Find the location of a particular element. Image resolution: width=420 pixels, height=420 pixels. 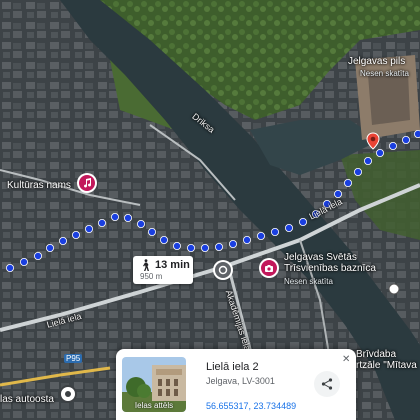

walk-distance: 950 m is located at coordinates (151, 276).